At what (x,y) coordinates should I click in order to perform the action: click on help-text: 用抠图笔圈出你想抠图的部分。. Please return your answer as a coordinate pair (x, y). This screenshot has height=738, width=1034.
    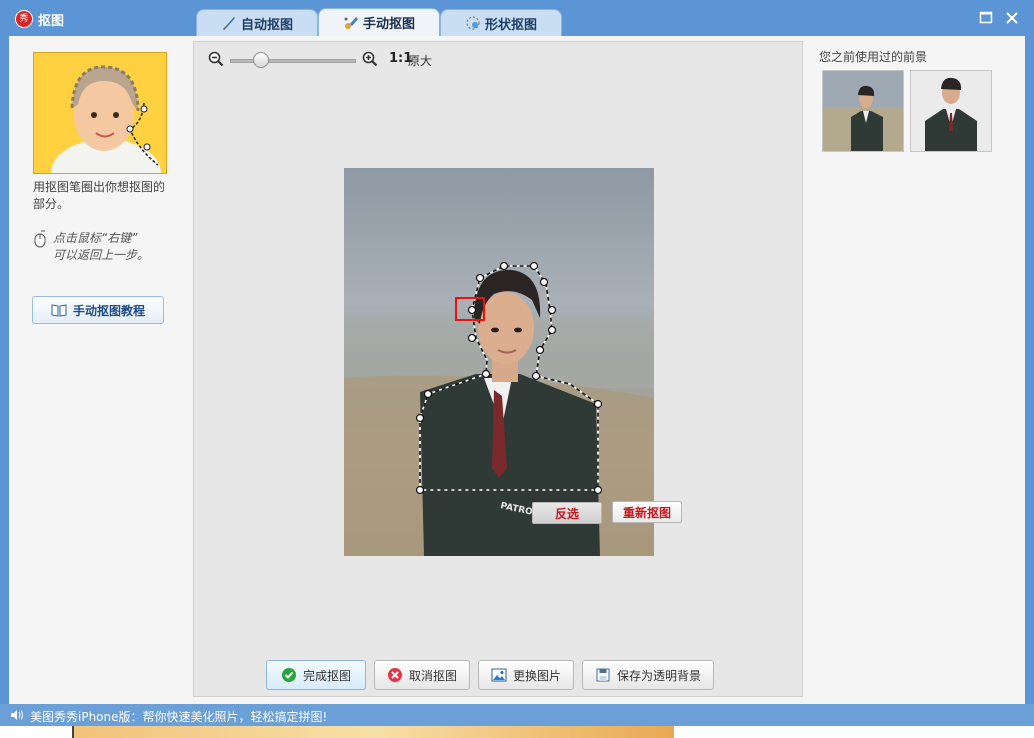
    Looking at the image, I should click on (99, 195).